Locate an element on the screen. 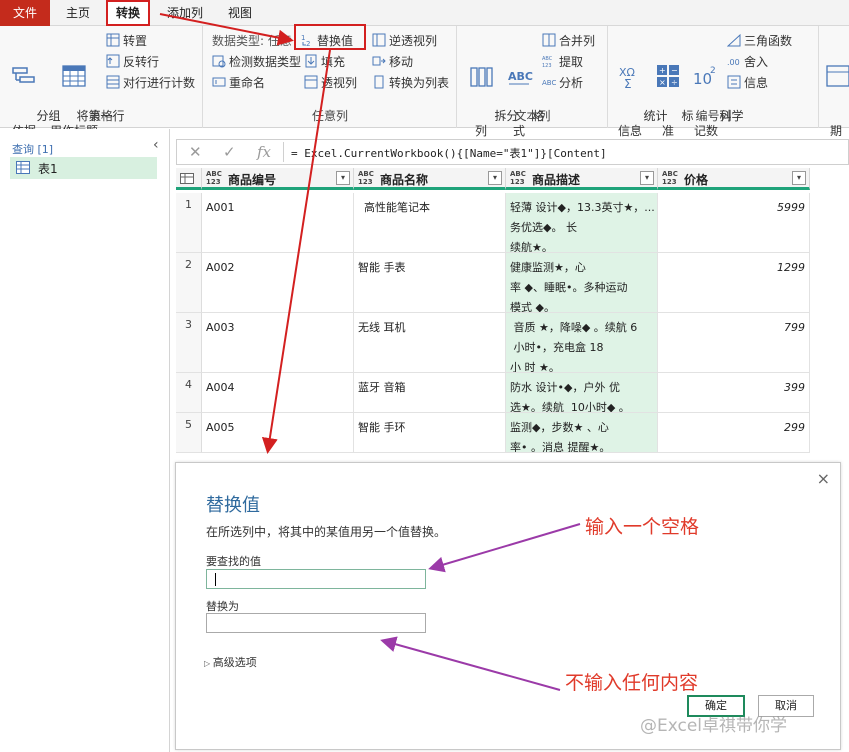  parse-label: 分析 is located at coordinates (571, 83).